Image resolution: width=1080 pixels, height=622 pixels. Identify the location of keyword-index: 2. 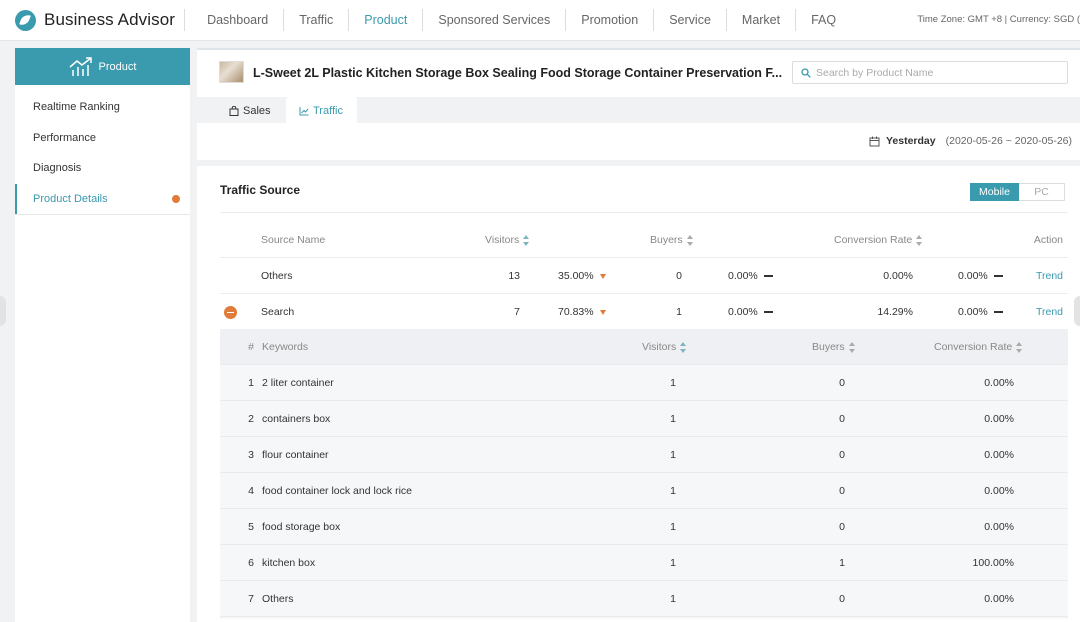
(251, 419).